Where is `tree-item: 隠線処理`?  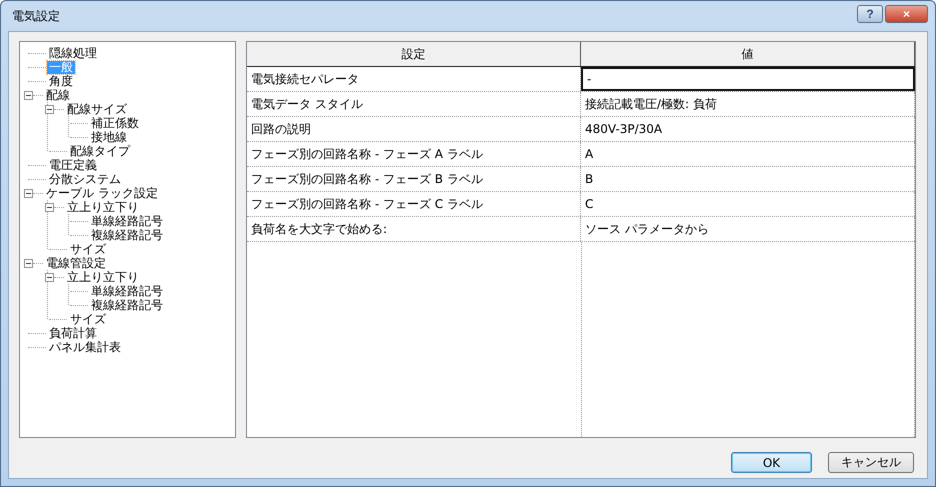
tree-item: 隠線処理 is located at coordinates (73, 53).